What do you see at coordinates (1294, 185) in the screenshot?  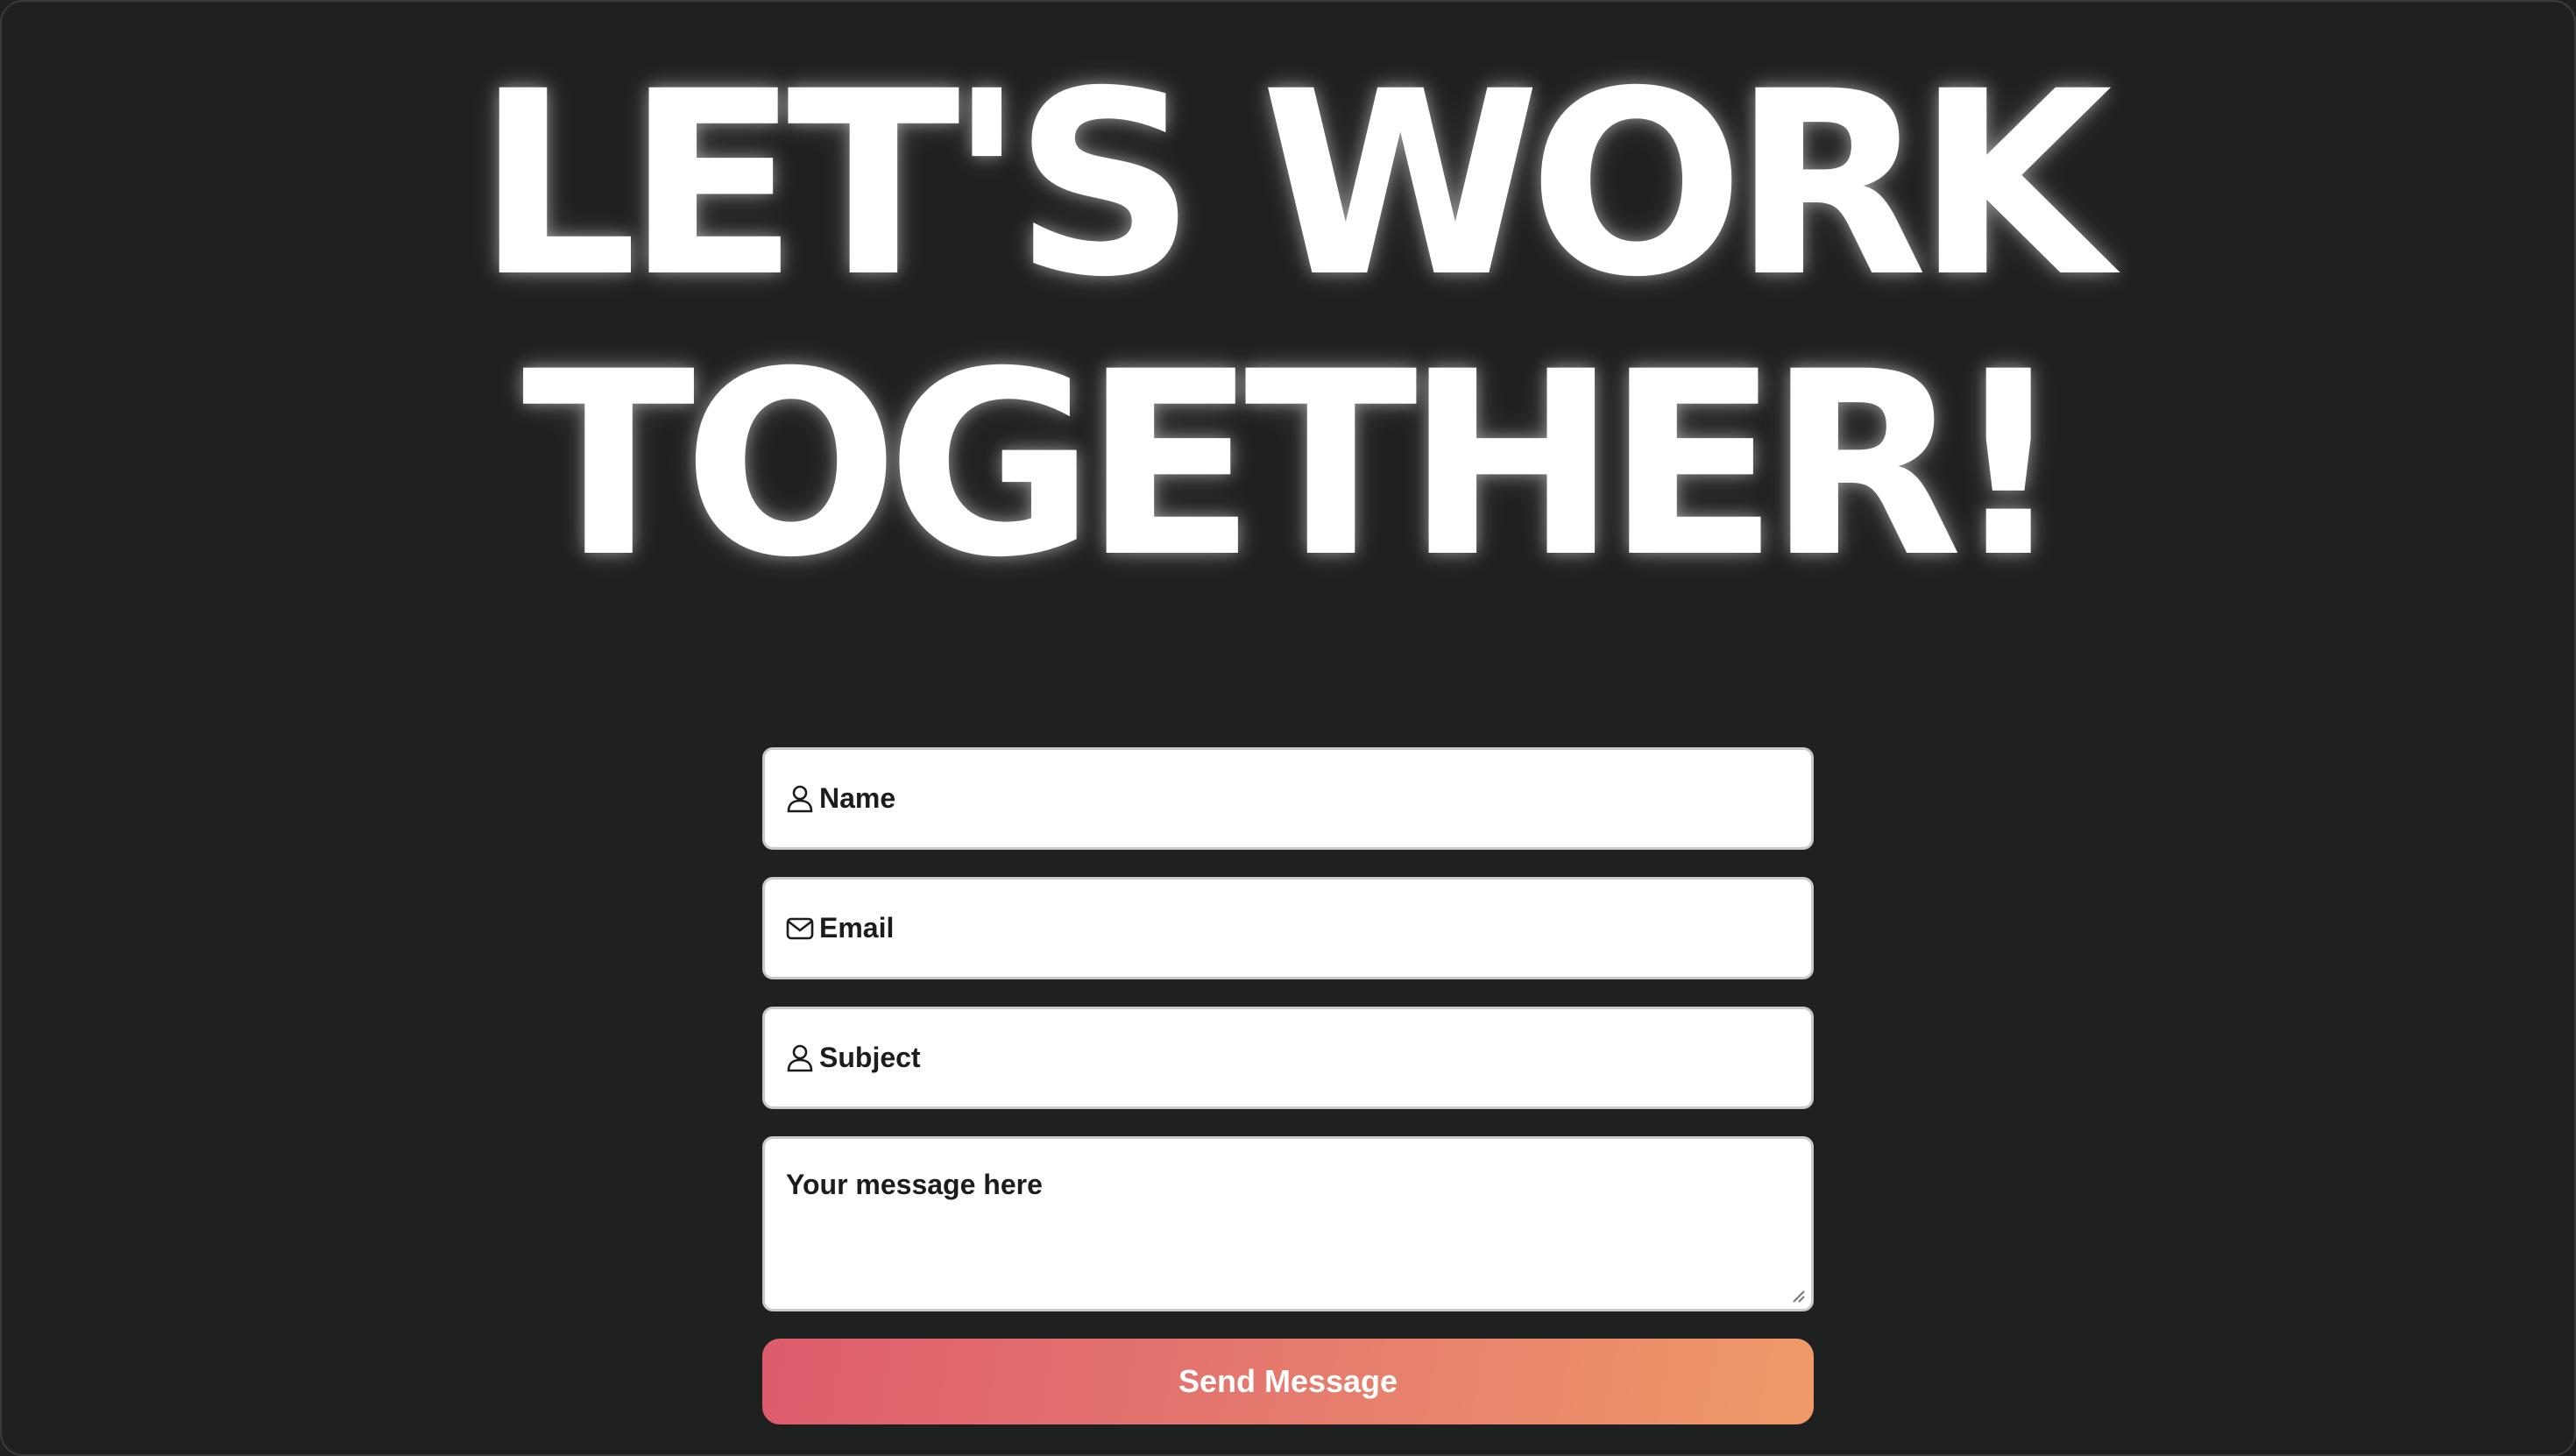 I see `page-title-line-1: LET'S WORK` at bounding box center [1294, 185].